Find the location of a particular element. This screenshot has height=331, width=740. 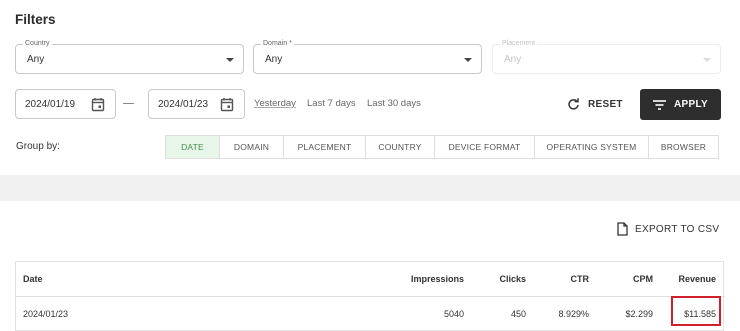

table-header: Date Impressions Clicks CTR CPM Revenue is located at coordinates (370, 279).